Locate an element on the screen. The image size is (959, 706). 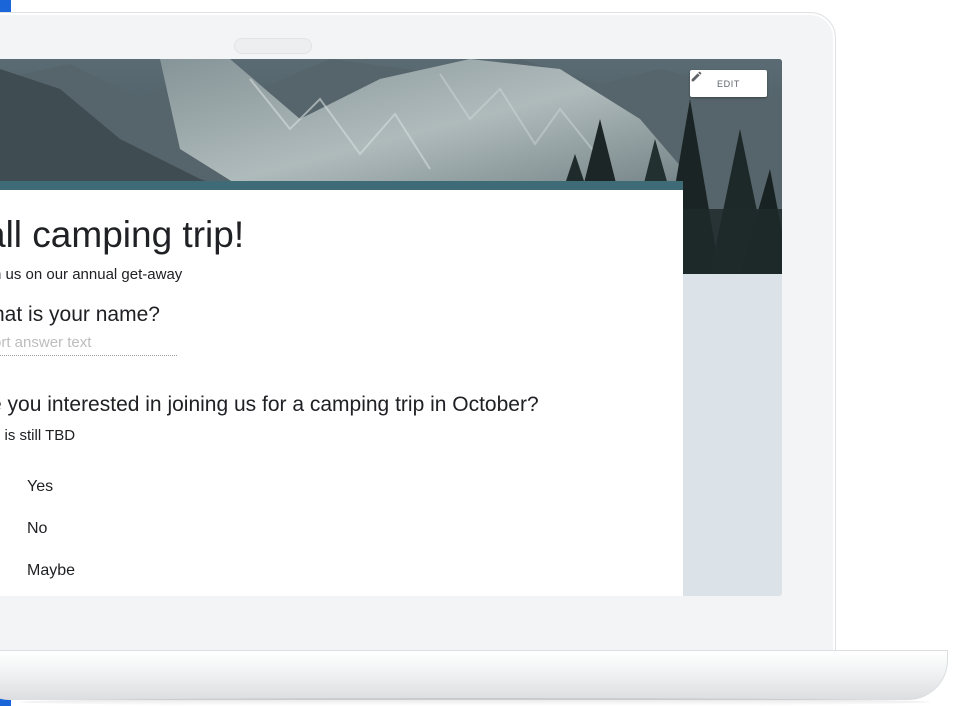
form-title: all camping trip! is located at coordinates (122, 234).